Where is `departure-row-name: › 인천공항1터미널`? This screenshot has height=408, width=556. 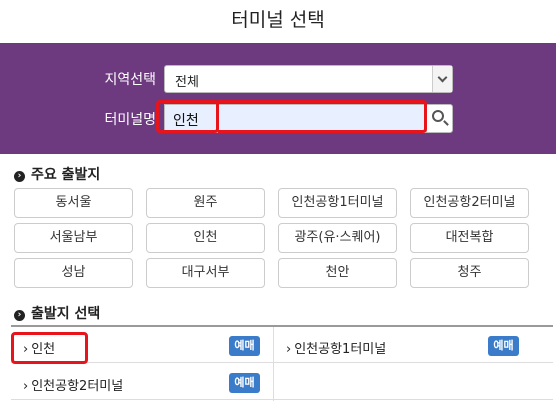 departure-row-name: › 인천공항1터미널 is located at coordinates (336, 347).